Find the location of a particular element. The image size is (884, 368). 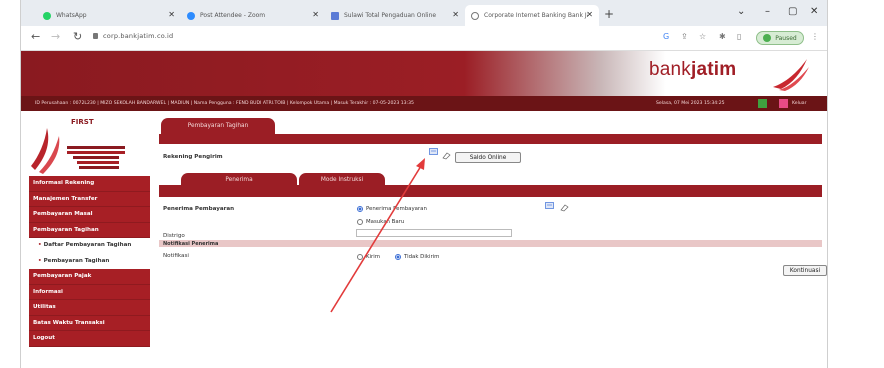

kebab-menu-icon: ⋮ is located at coordinates (815, 36).